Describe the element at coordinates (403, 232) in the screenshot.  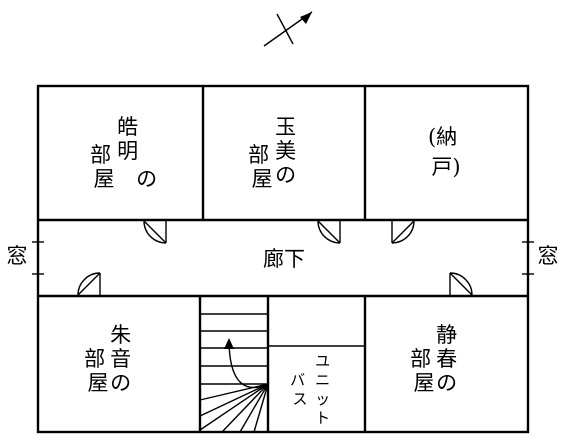
I see `door-nando-icon` at that location.